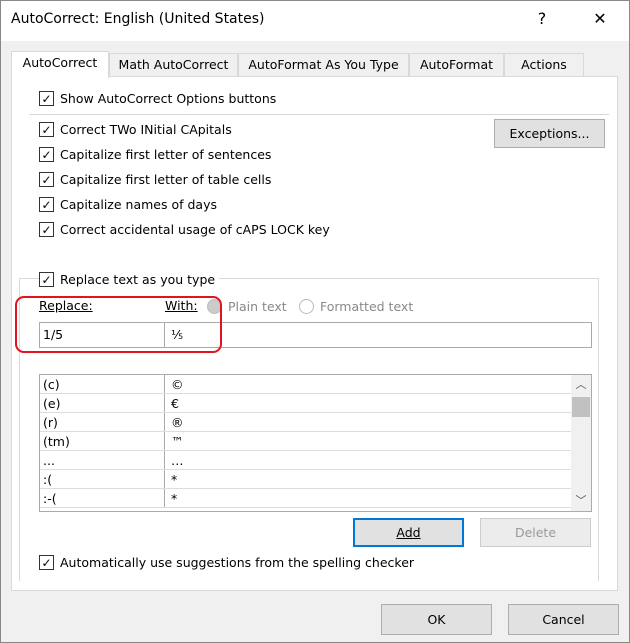 The width and height of the screenshot is (630, 643). I want to click on divider, so click(319, 114).